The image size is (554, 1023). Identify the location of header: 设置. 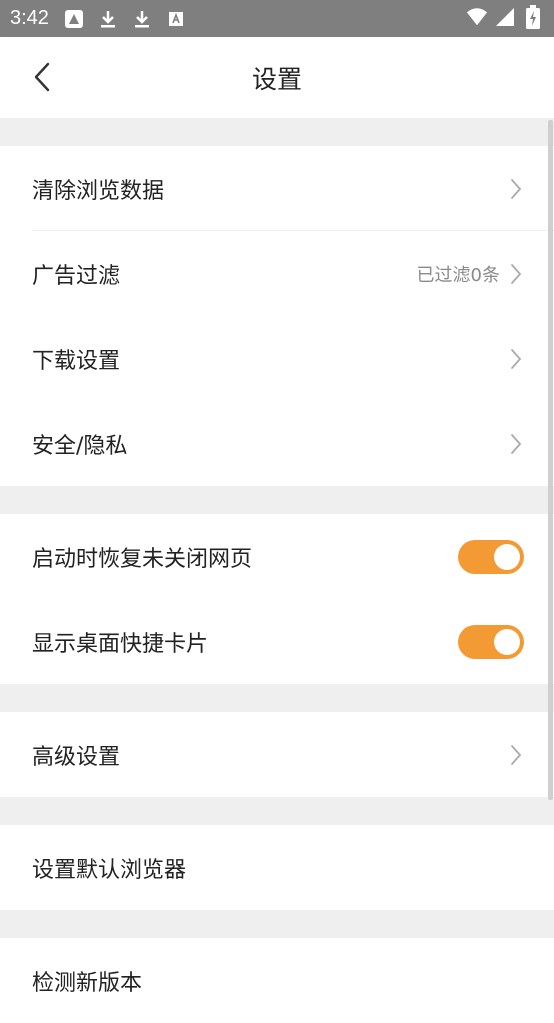
(277, 77).